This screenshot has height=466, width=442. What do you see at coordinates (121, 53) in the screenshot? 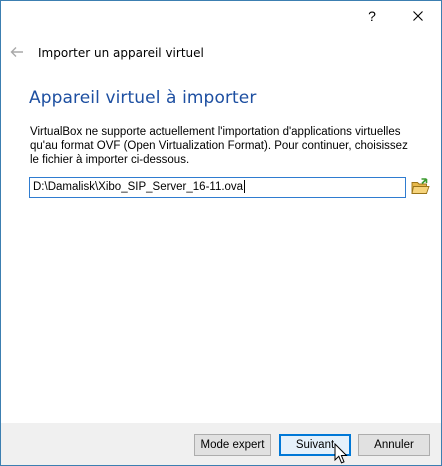
I see `wizard-title: Importer un appareil virtuel` at bounding box center [121, 53].